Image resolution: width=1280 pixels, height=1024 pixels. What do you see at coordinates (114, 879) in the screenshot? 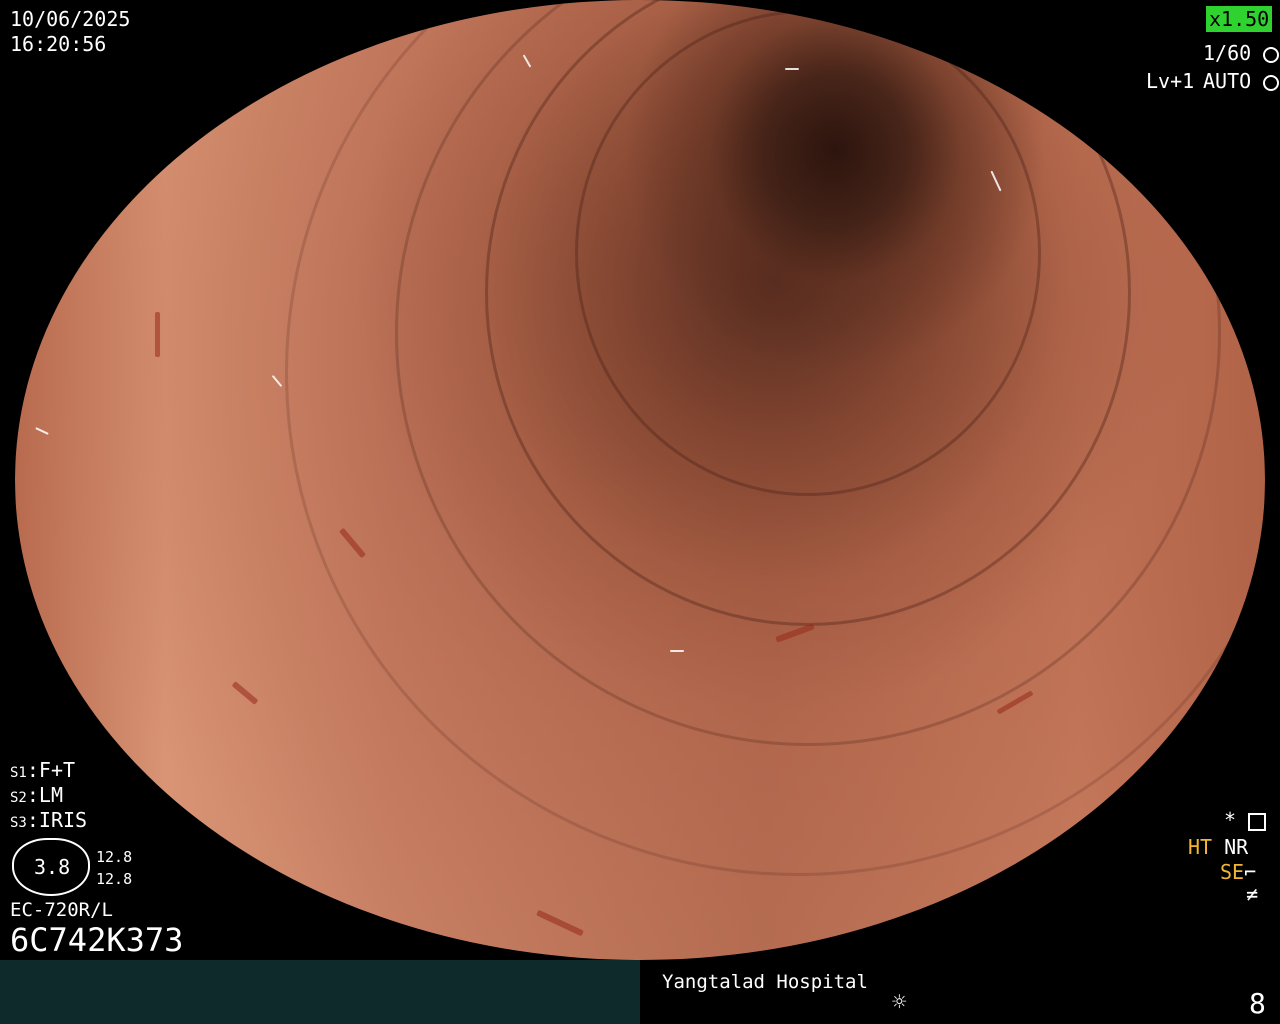
I see `tip-lower-value: 12.8` at bounding box center [114, 879].